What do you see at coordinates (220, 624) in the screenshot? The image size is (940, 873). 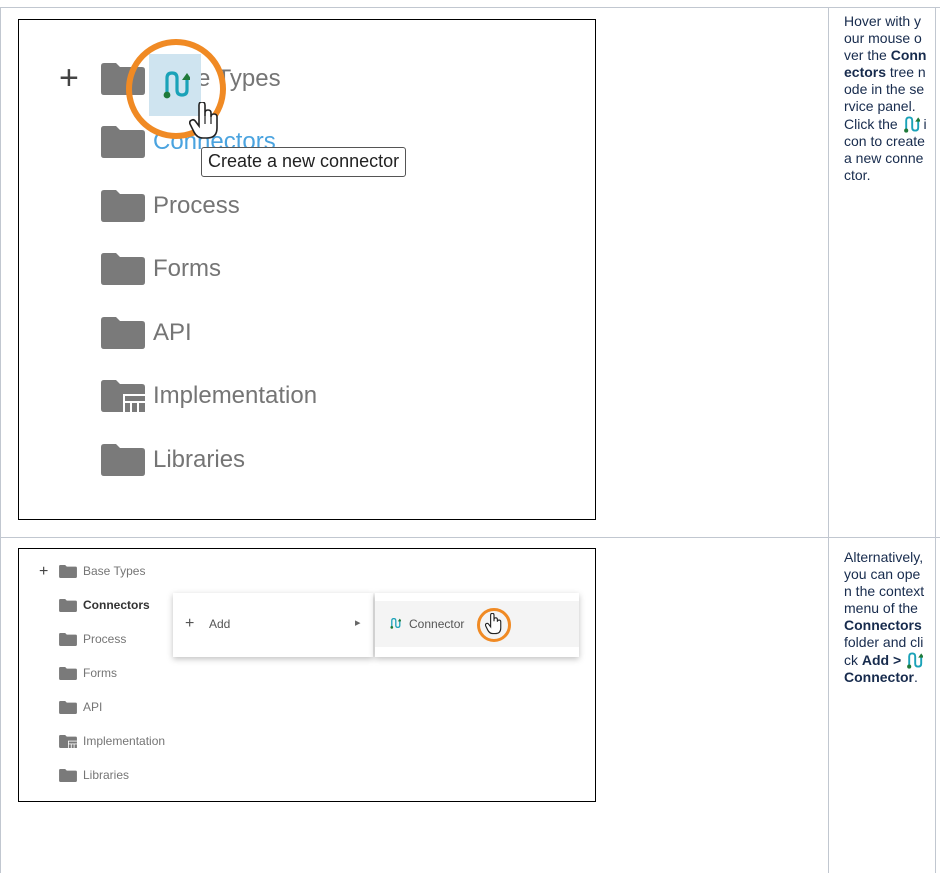 I see `menu-item-label: Add` at bounding box center [220, 624].